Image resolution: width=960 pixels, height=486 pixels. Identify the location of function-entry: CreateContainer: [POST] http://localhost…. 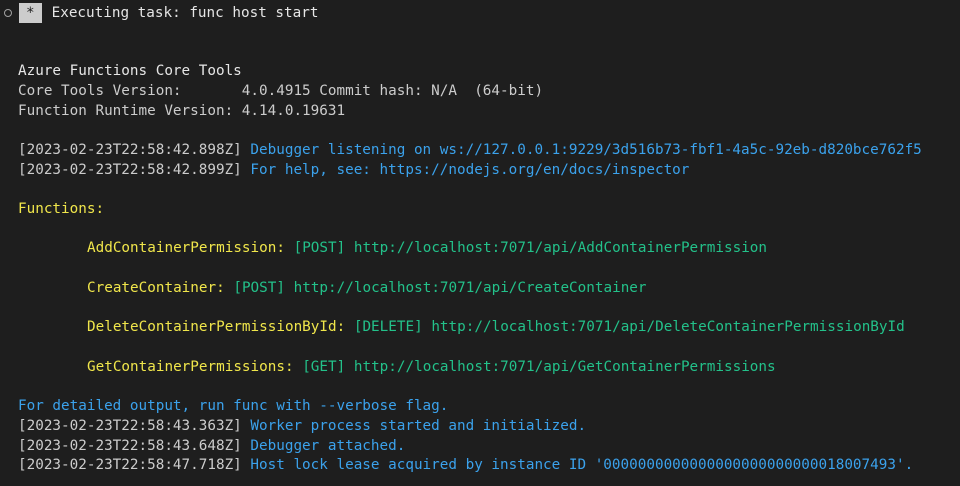
(367, 289).